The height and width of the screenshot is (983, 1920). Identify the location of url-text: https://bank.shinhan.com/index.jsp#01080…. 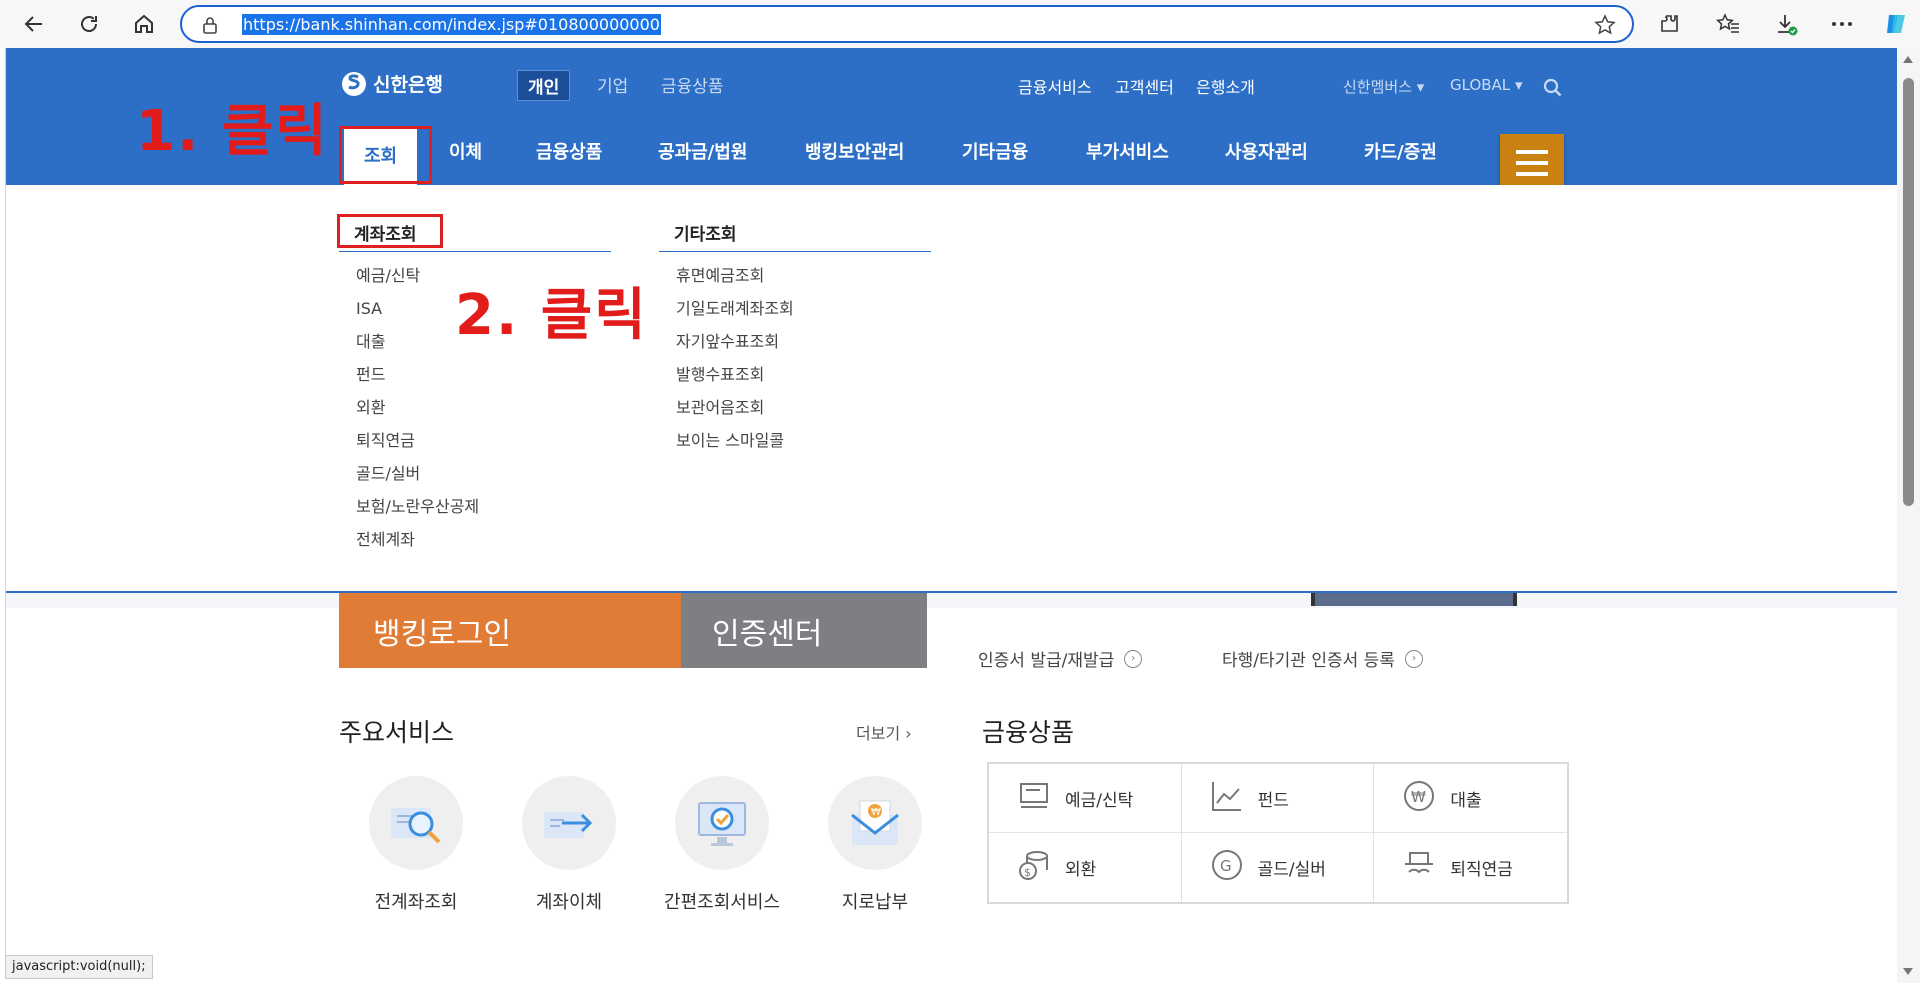
(451, 24).